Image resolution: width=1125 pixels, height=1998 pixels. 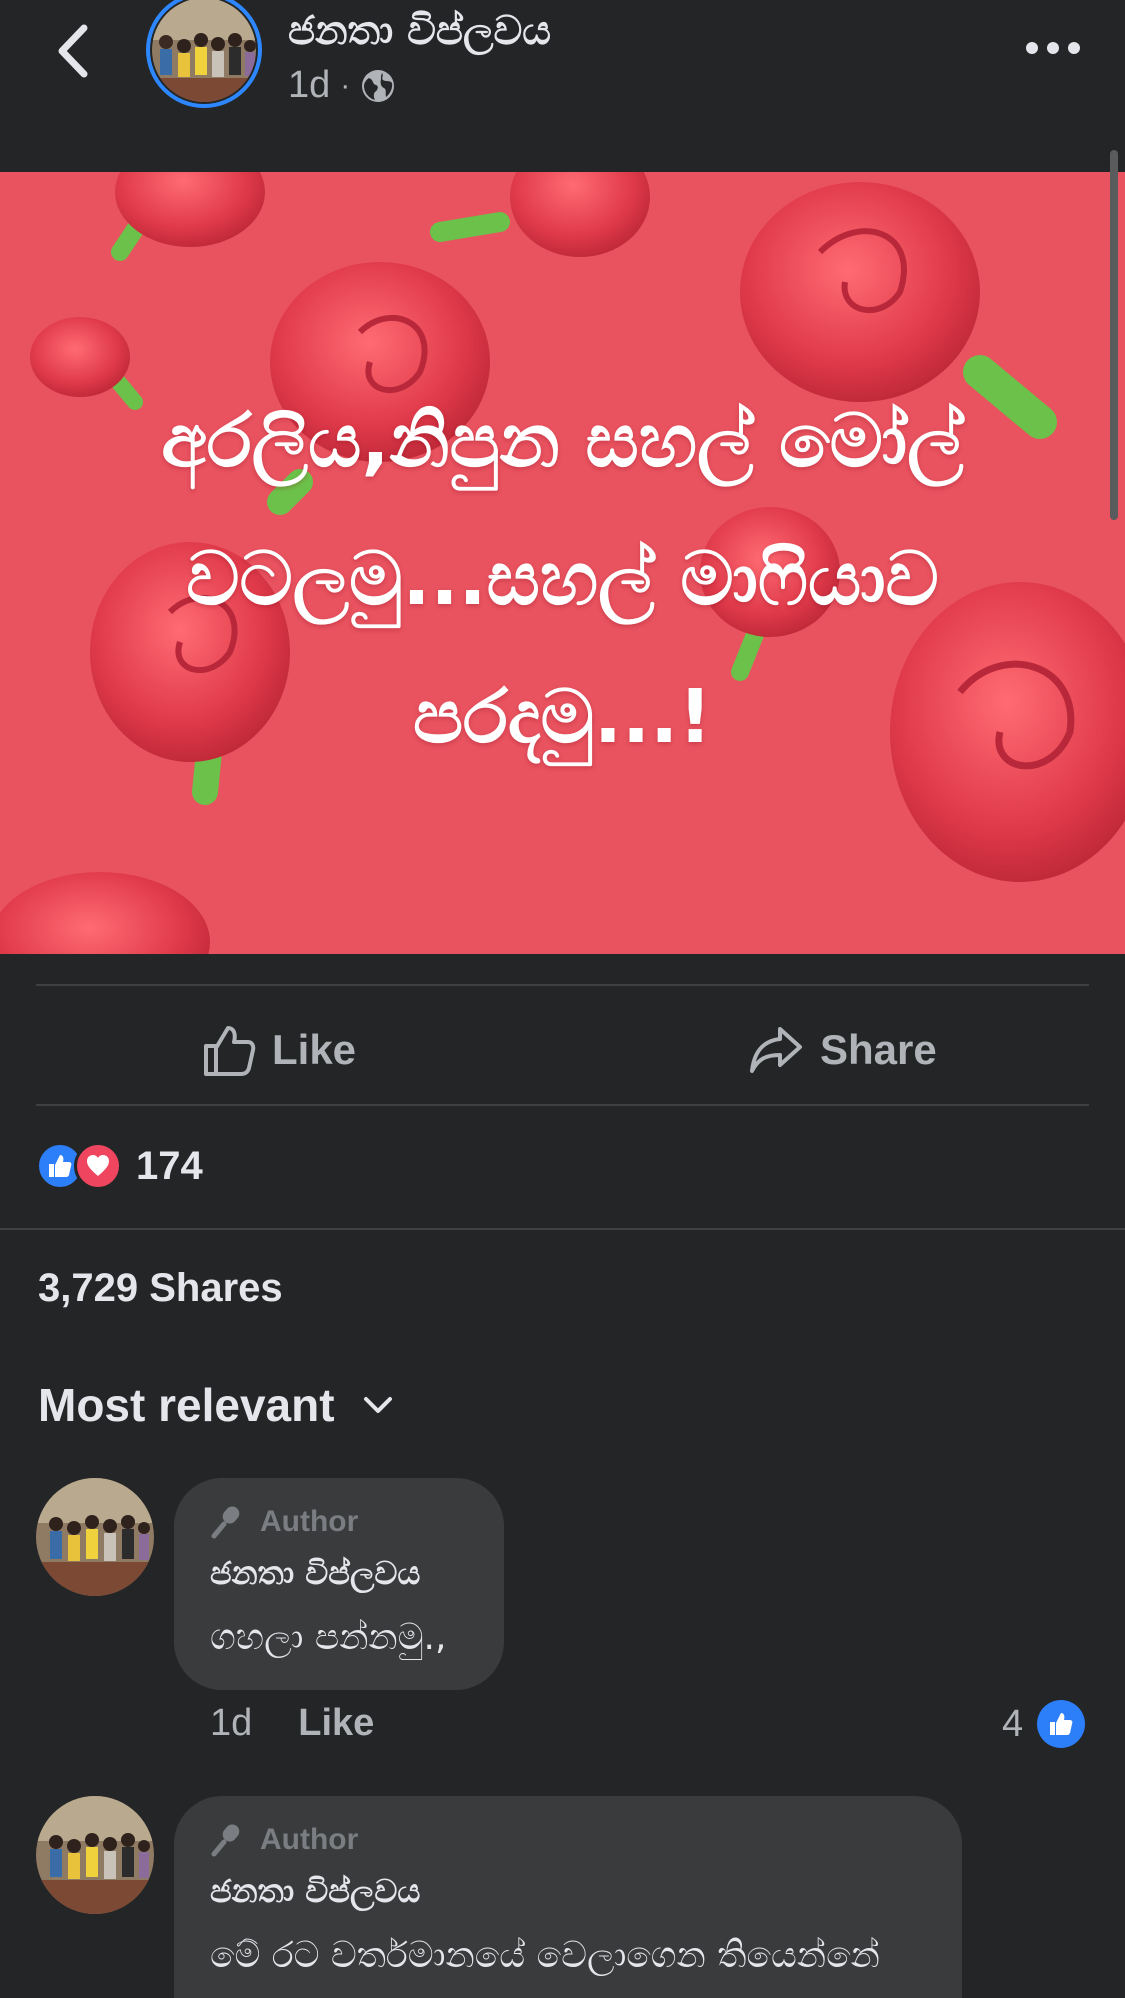 I want to click on shares-count: 3,729 Shares, so click(x=160, y=1288).